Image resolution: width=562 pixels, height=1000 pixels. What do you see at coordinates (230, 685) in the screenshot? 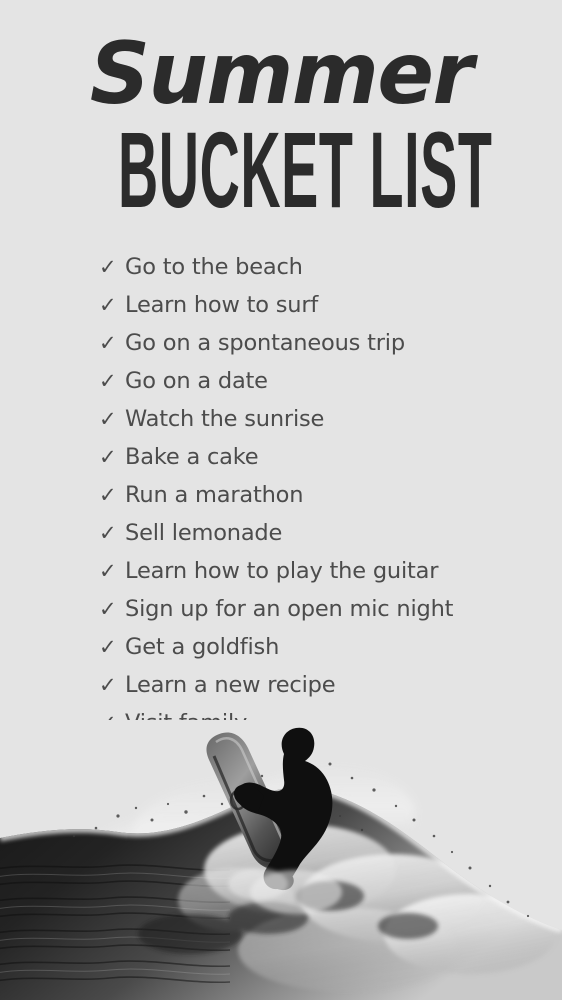
I see `list-item-label: Learn a new recipe` at bounding box center [230, 685].